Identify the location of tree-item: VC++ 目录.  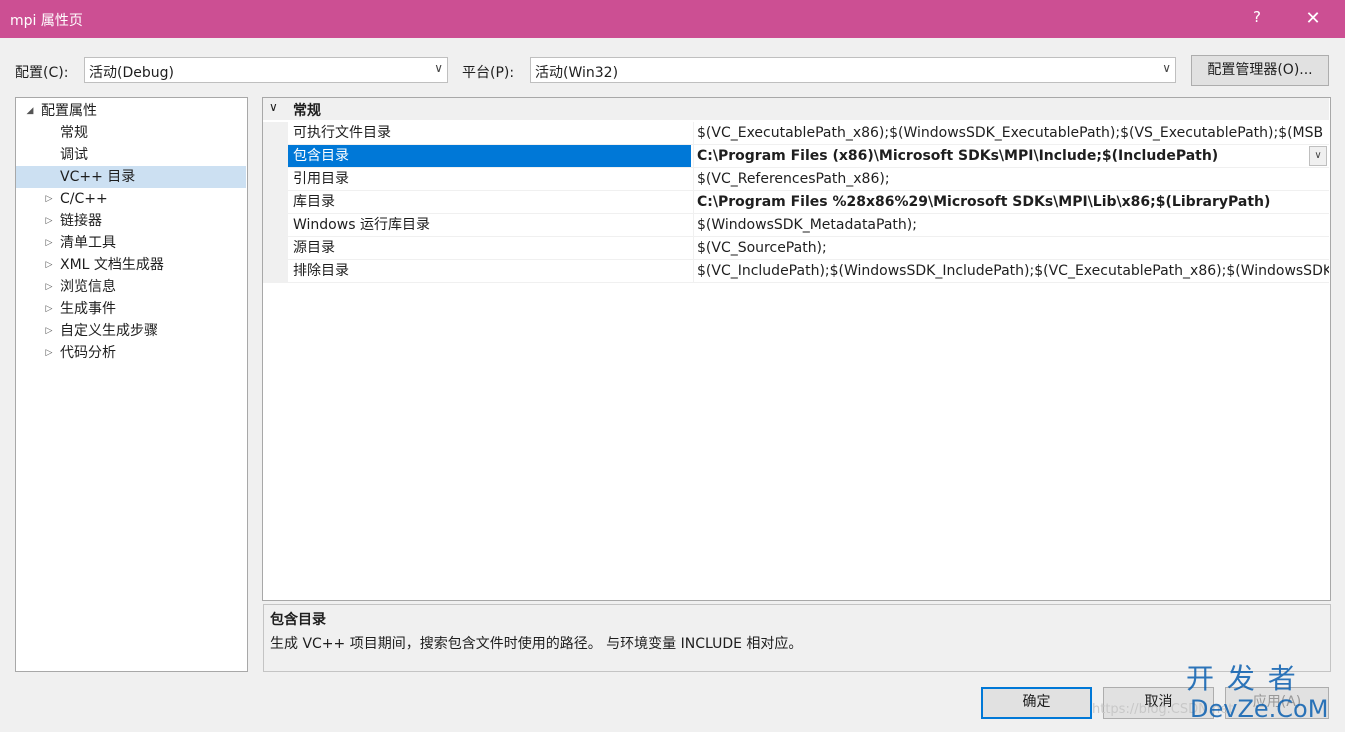
(131, 177).